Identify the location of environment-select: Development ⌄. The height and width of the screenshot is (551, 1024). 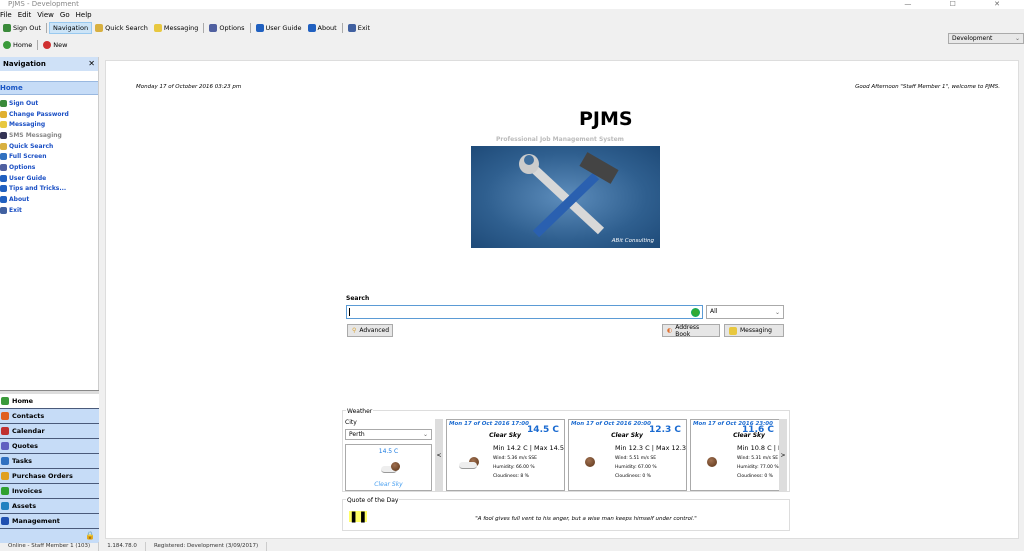
(986, 38).